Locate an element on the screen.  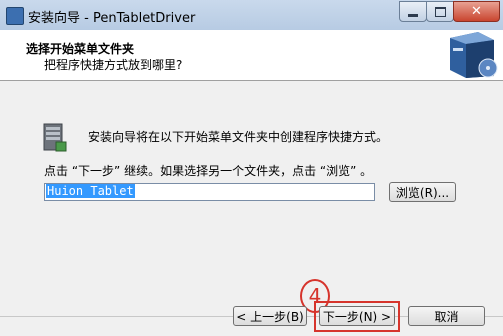
title-bar: 安装向导 - PenTabletDriver ✕ is located at coordinates (251, 15).